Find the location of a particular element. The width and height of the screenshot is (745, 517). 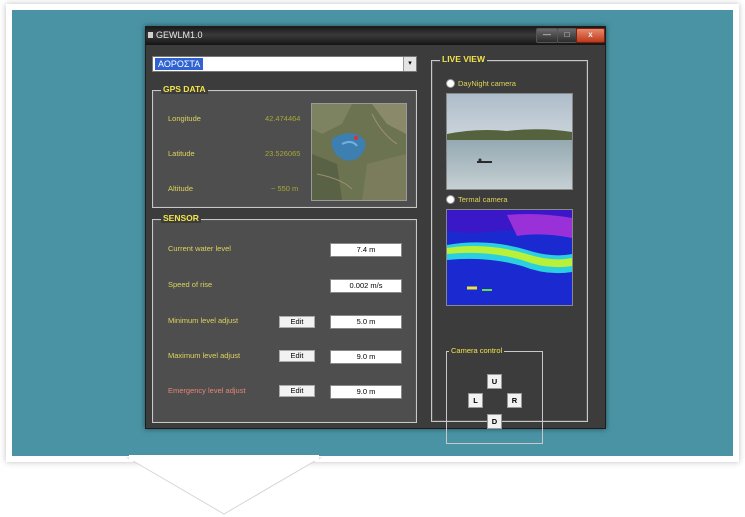

window-title: GEWLM1.0 is located at coordinates (179, 35).